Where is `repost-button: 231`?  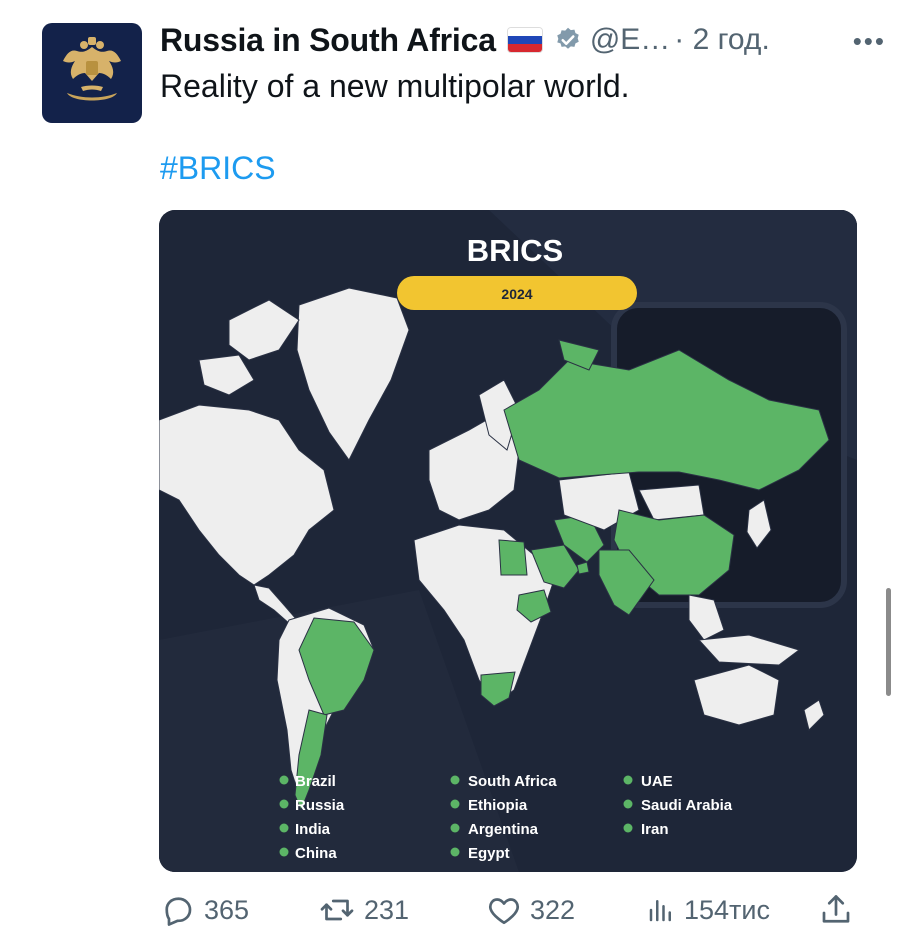 repost-button: 231 is located at coordinates (363, 910).